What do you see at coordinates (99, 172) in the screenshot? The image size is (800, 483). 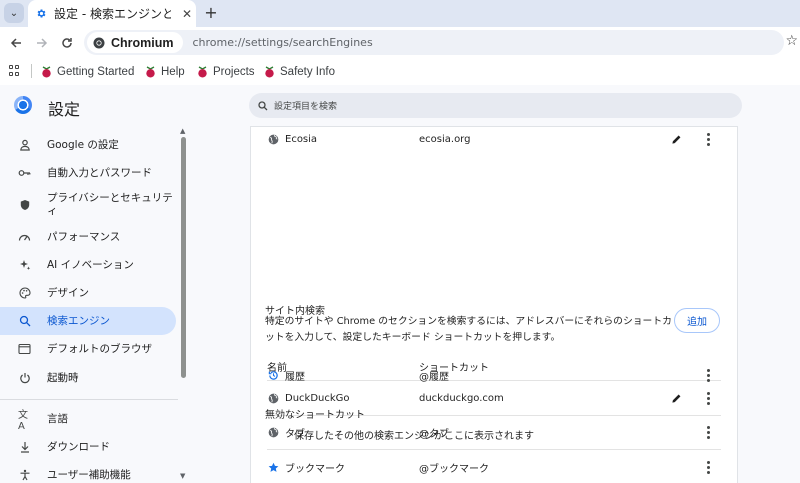 I see `sidebar-item-label: 自動入力とパスワード` at bounding box center [99, 172].